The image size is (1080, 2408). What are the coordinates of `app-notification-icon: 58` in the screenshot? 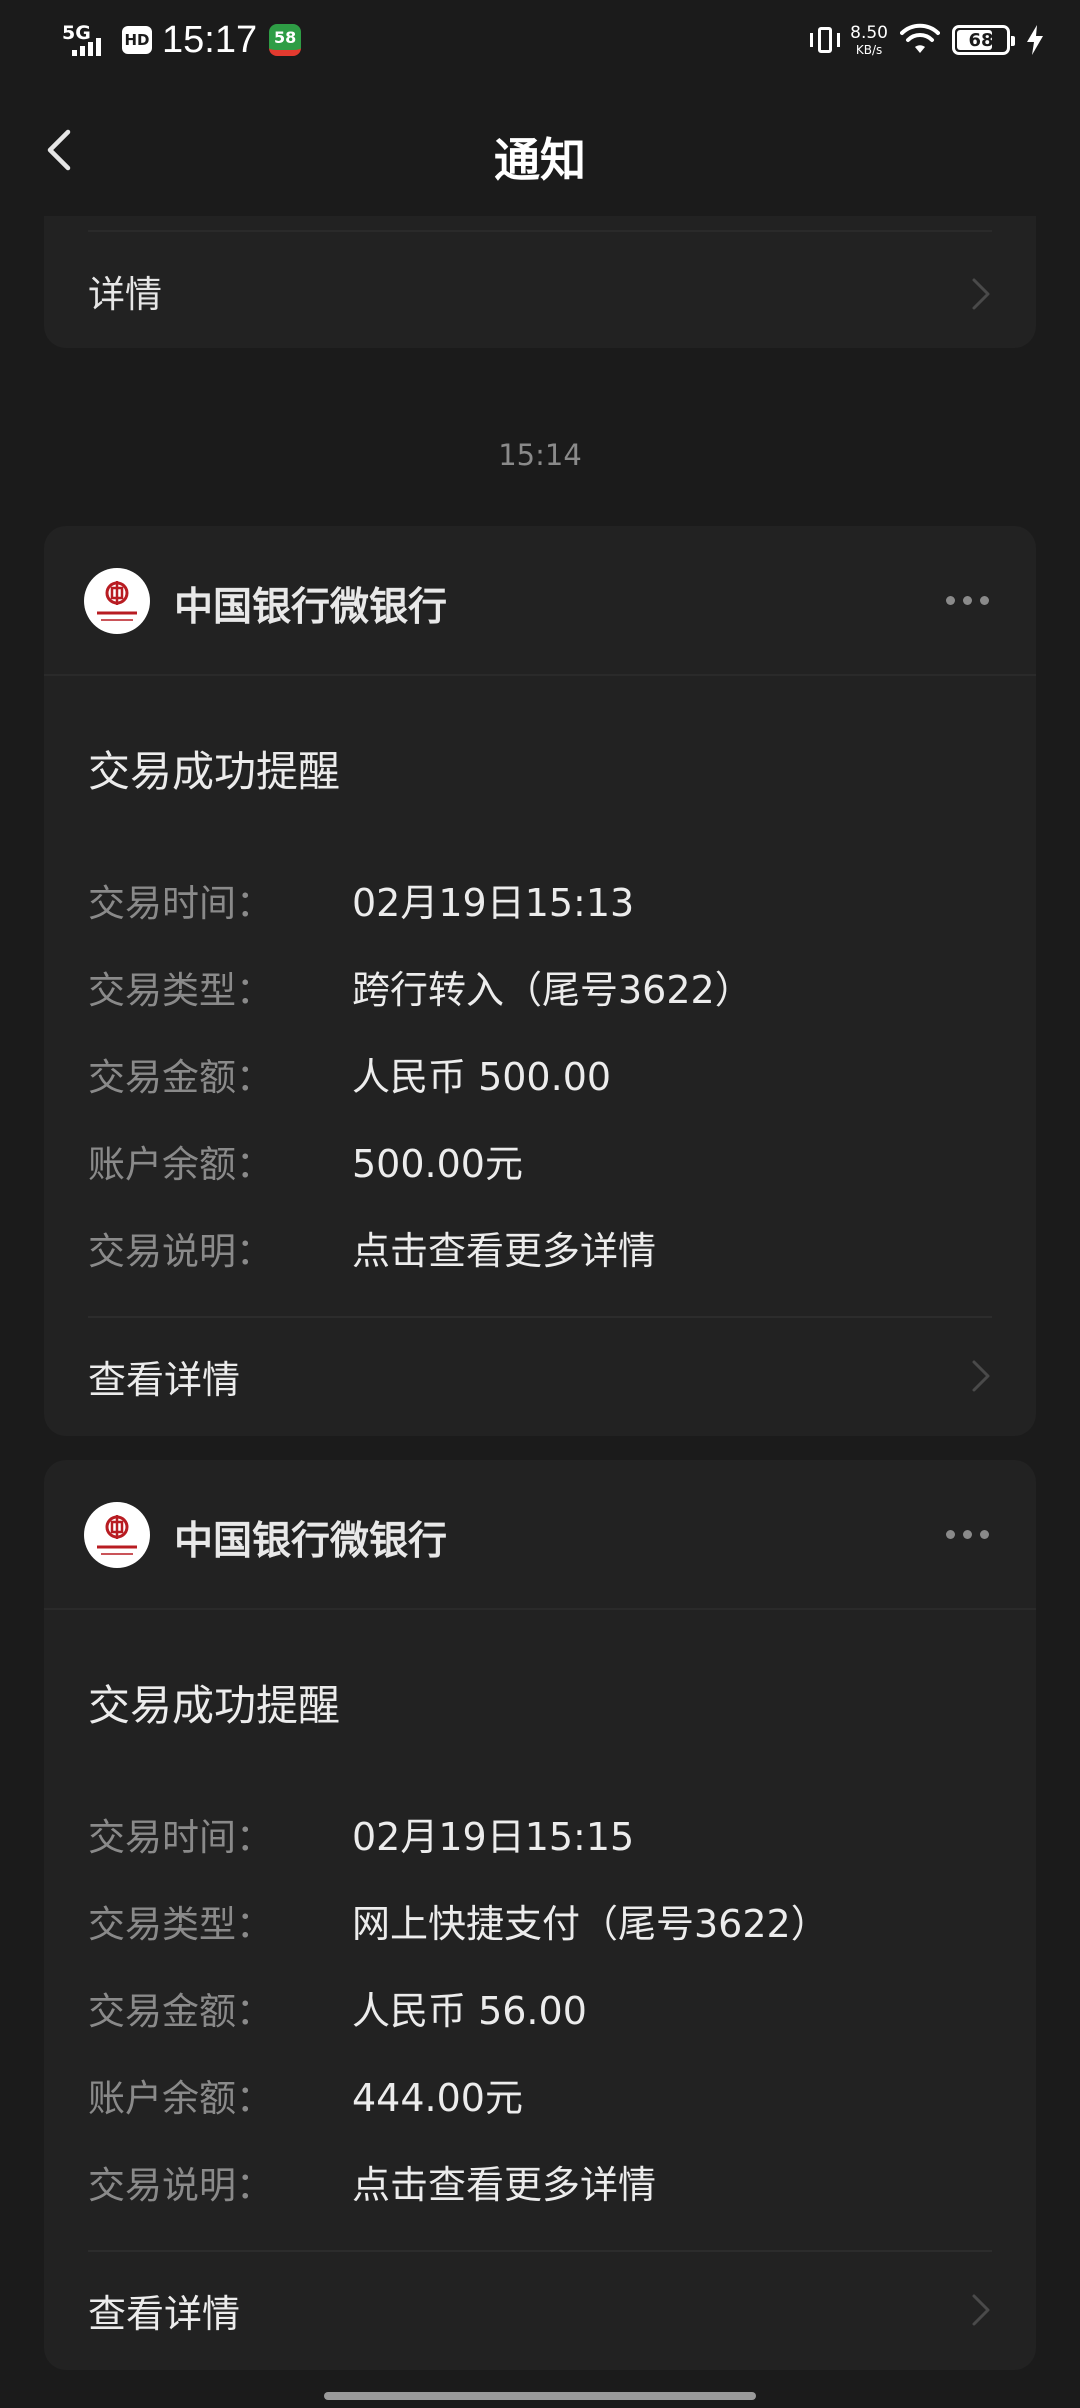 It's located at (285, 40).